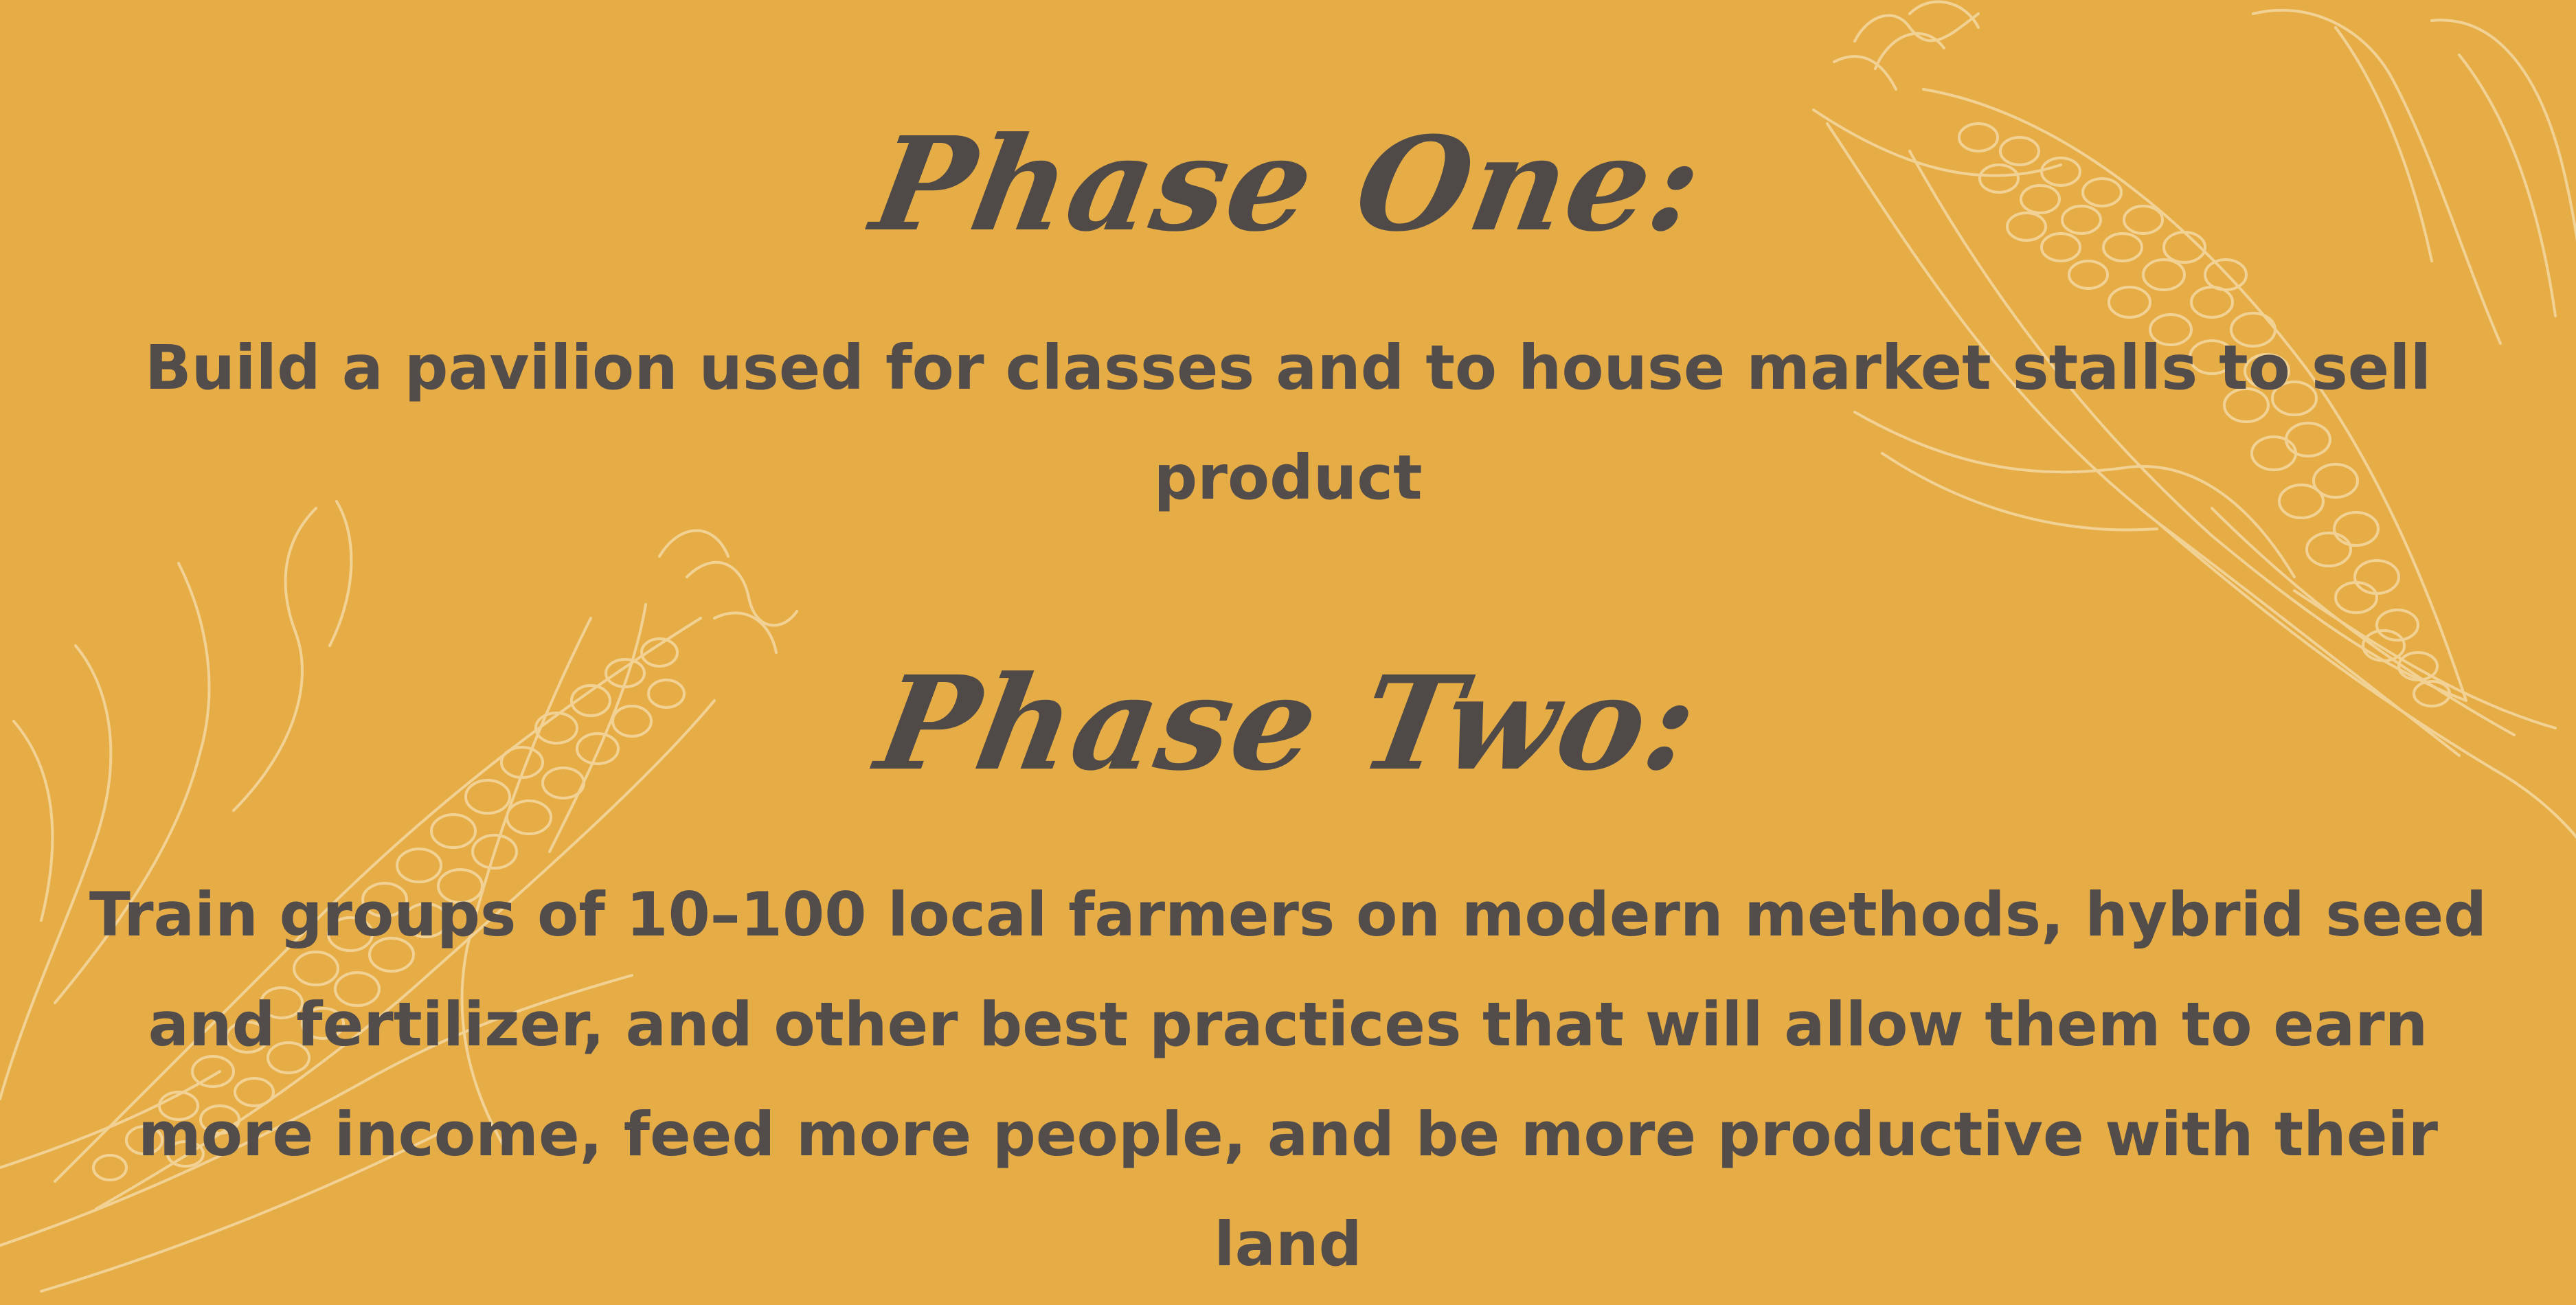  I want to click on phase-one-heading: Phase One:, so click(1288, 185).